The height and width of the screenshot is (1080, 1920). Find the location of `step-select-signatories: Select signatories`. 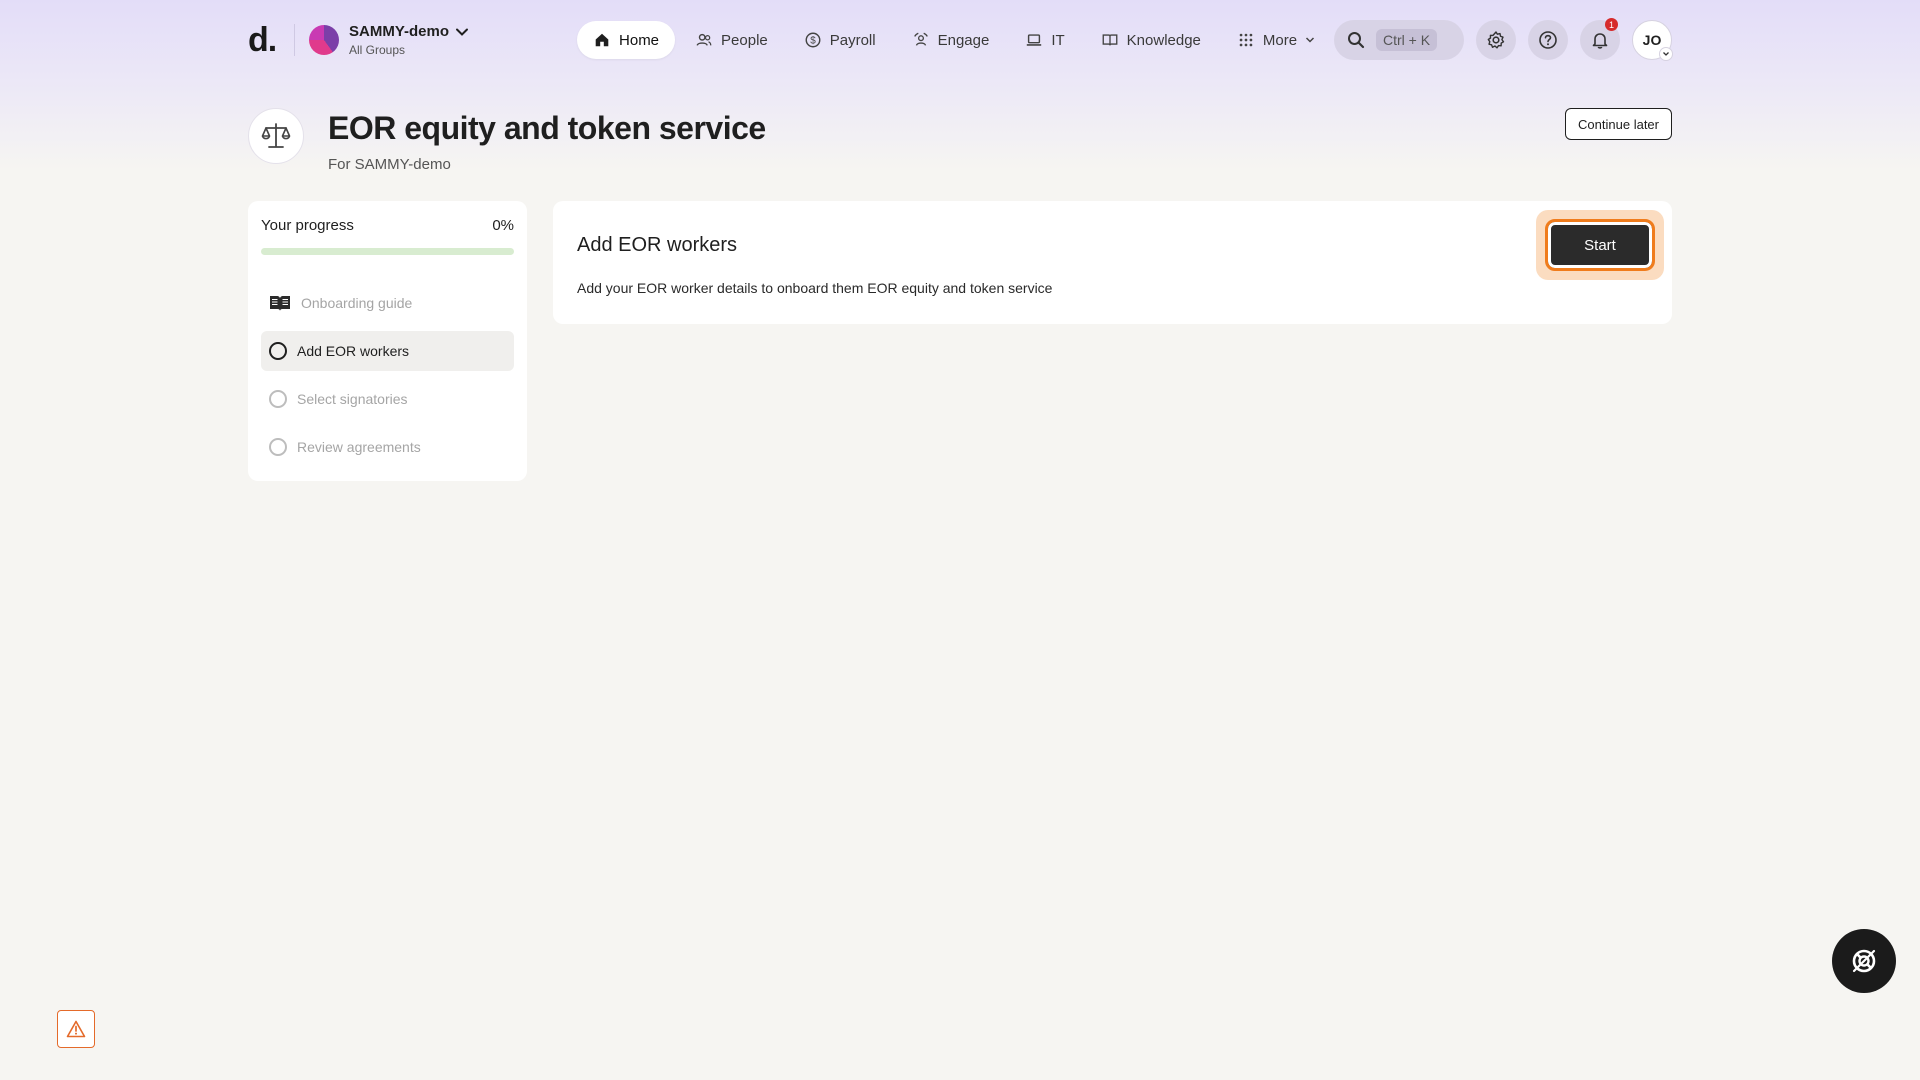

step-select-signatories: Select signatories is located at coordinates (387, 399).